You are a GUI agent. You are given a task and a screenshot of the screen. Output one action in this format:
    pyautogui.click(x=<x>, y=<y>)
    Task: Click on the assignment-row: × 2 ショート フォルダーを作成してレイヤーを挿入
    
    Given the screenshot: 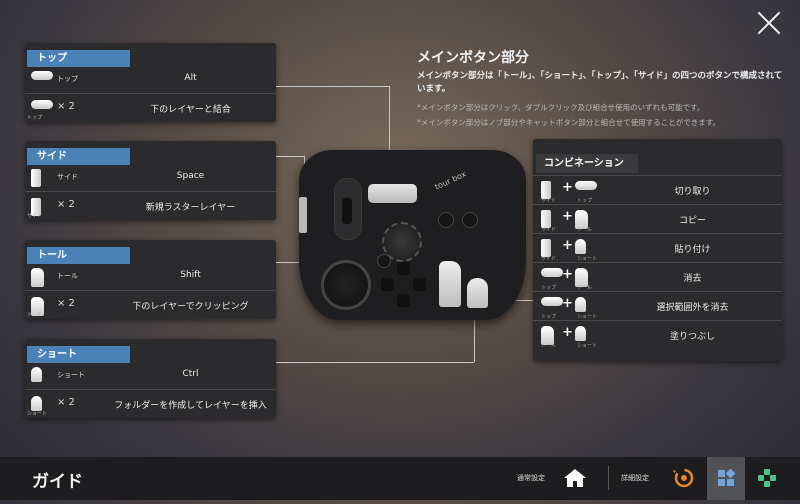 What is the action you would take?
    pyautogui.click(x=150, y=403)
    